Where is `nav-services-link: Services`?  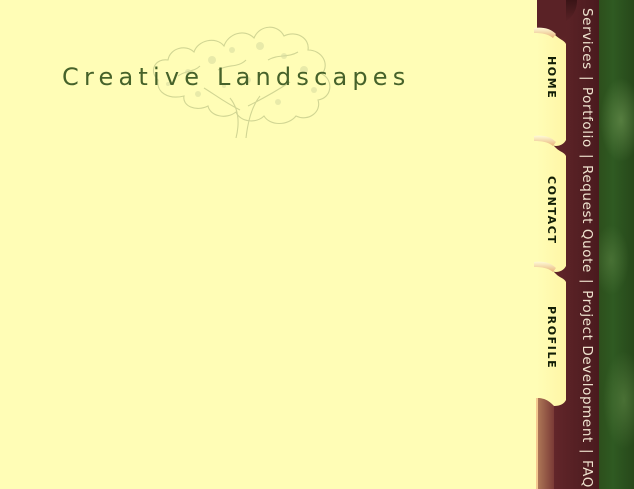 nav-services-link: Services is located at coordinates (587, 39).